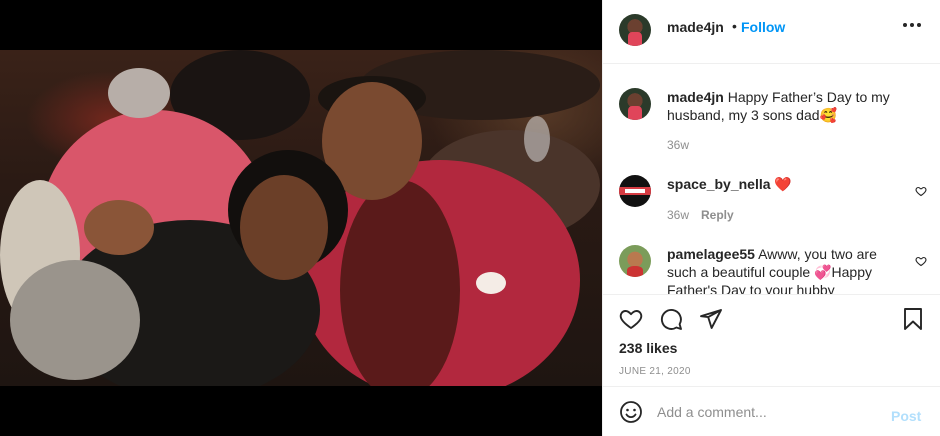 The image size is (940, 436). I want to click on comment-time: 36w, so click(678, 215).